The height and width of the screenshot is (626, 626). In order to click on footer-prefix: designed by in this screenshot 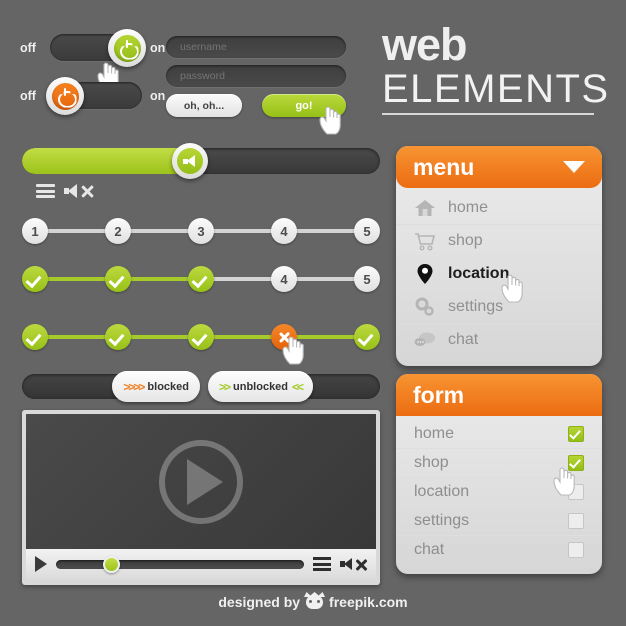, I will do `click(259, 602)`.